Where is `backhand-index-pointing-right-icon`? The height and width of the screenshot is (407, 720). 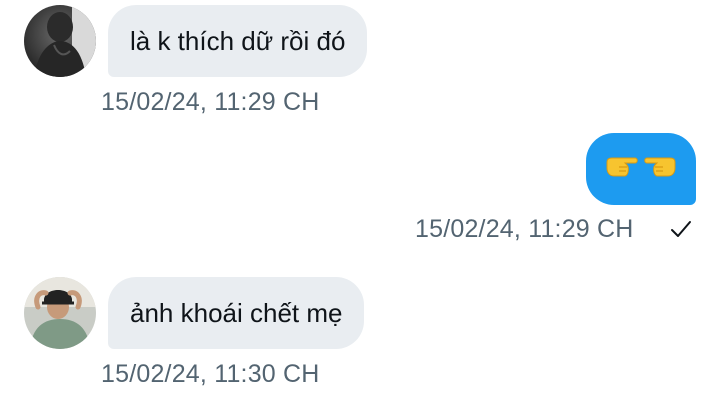
backhand-index-pointing-right-icon is located at coordinates (622, 169).